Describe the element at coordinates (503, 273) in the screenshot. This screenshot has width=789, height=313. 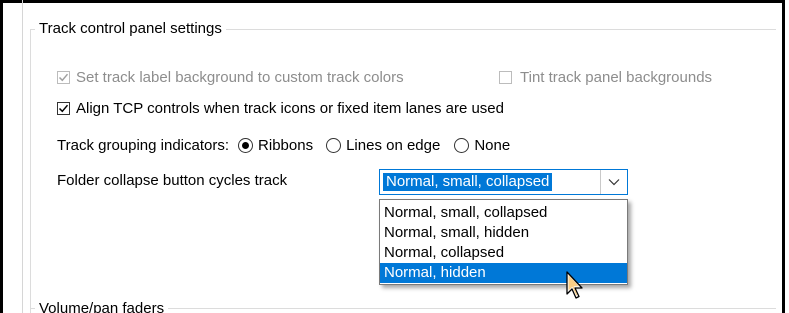
I see `dropdown-option-highlighted: Normal, hidden` at that location.